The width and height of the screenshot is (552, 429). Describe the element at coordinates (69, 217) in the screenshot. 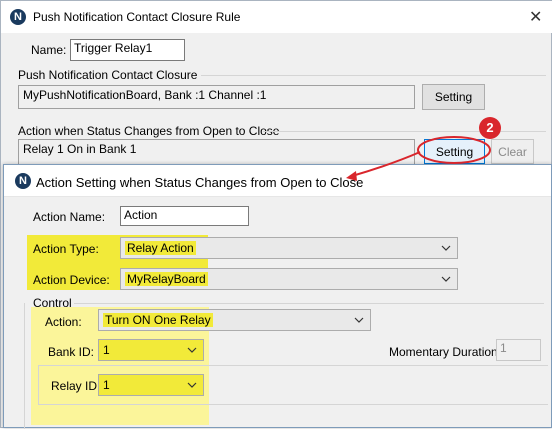

I see `action-name-label: Action Name:` at that location.